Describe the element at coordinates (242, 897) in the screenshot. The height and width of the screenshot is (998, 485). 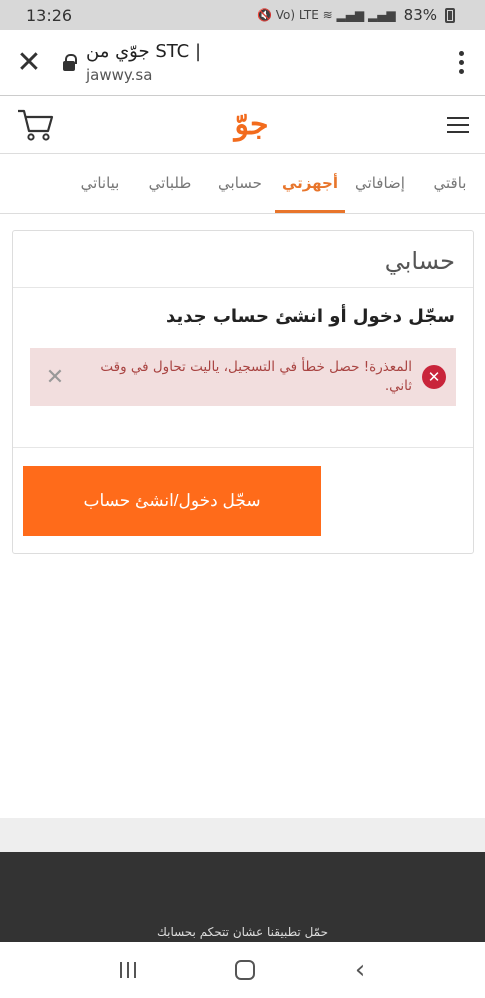
I see `site-footer: حمّل تطبيقنا عشان تتحكم بحسابك` at that location.